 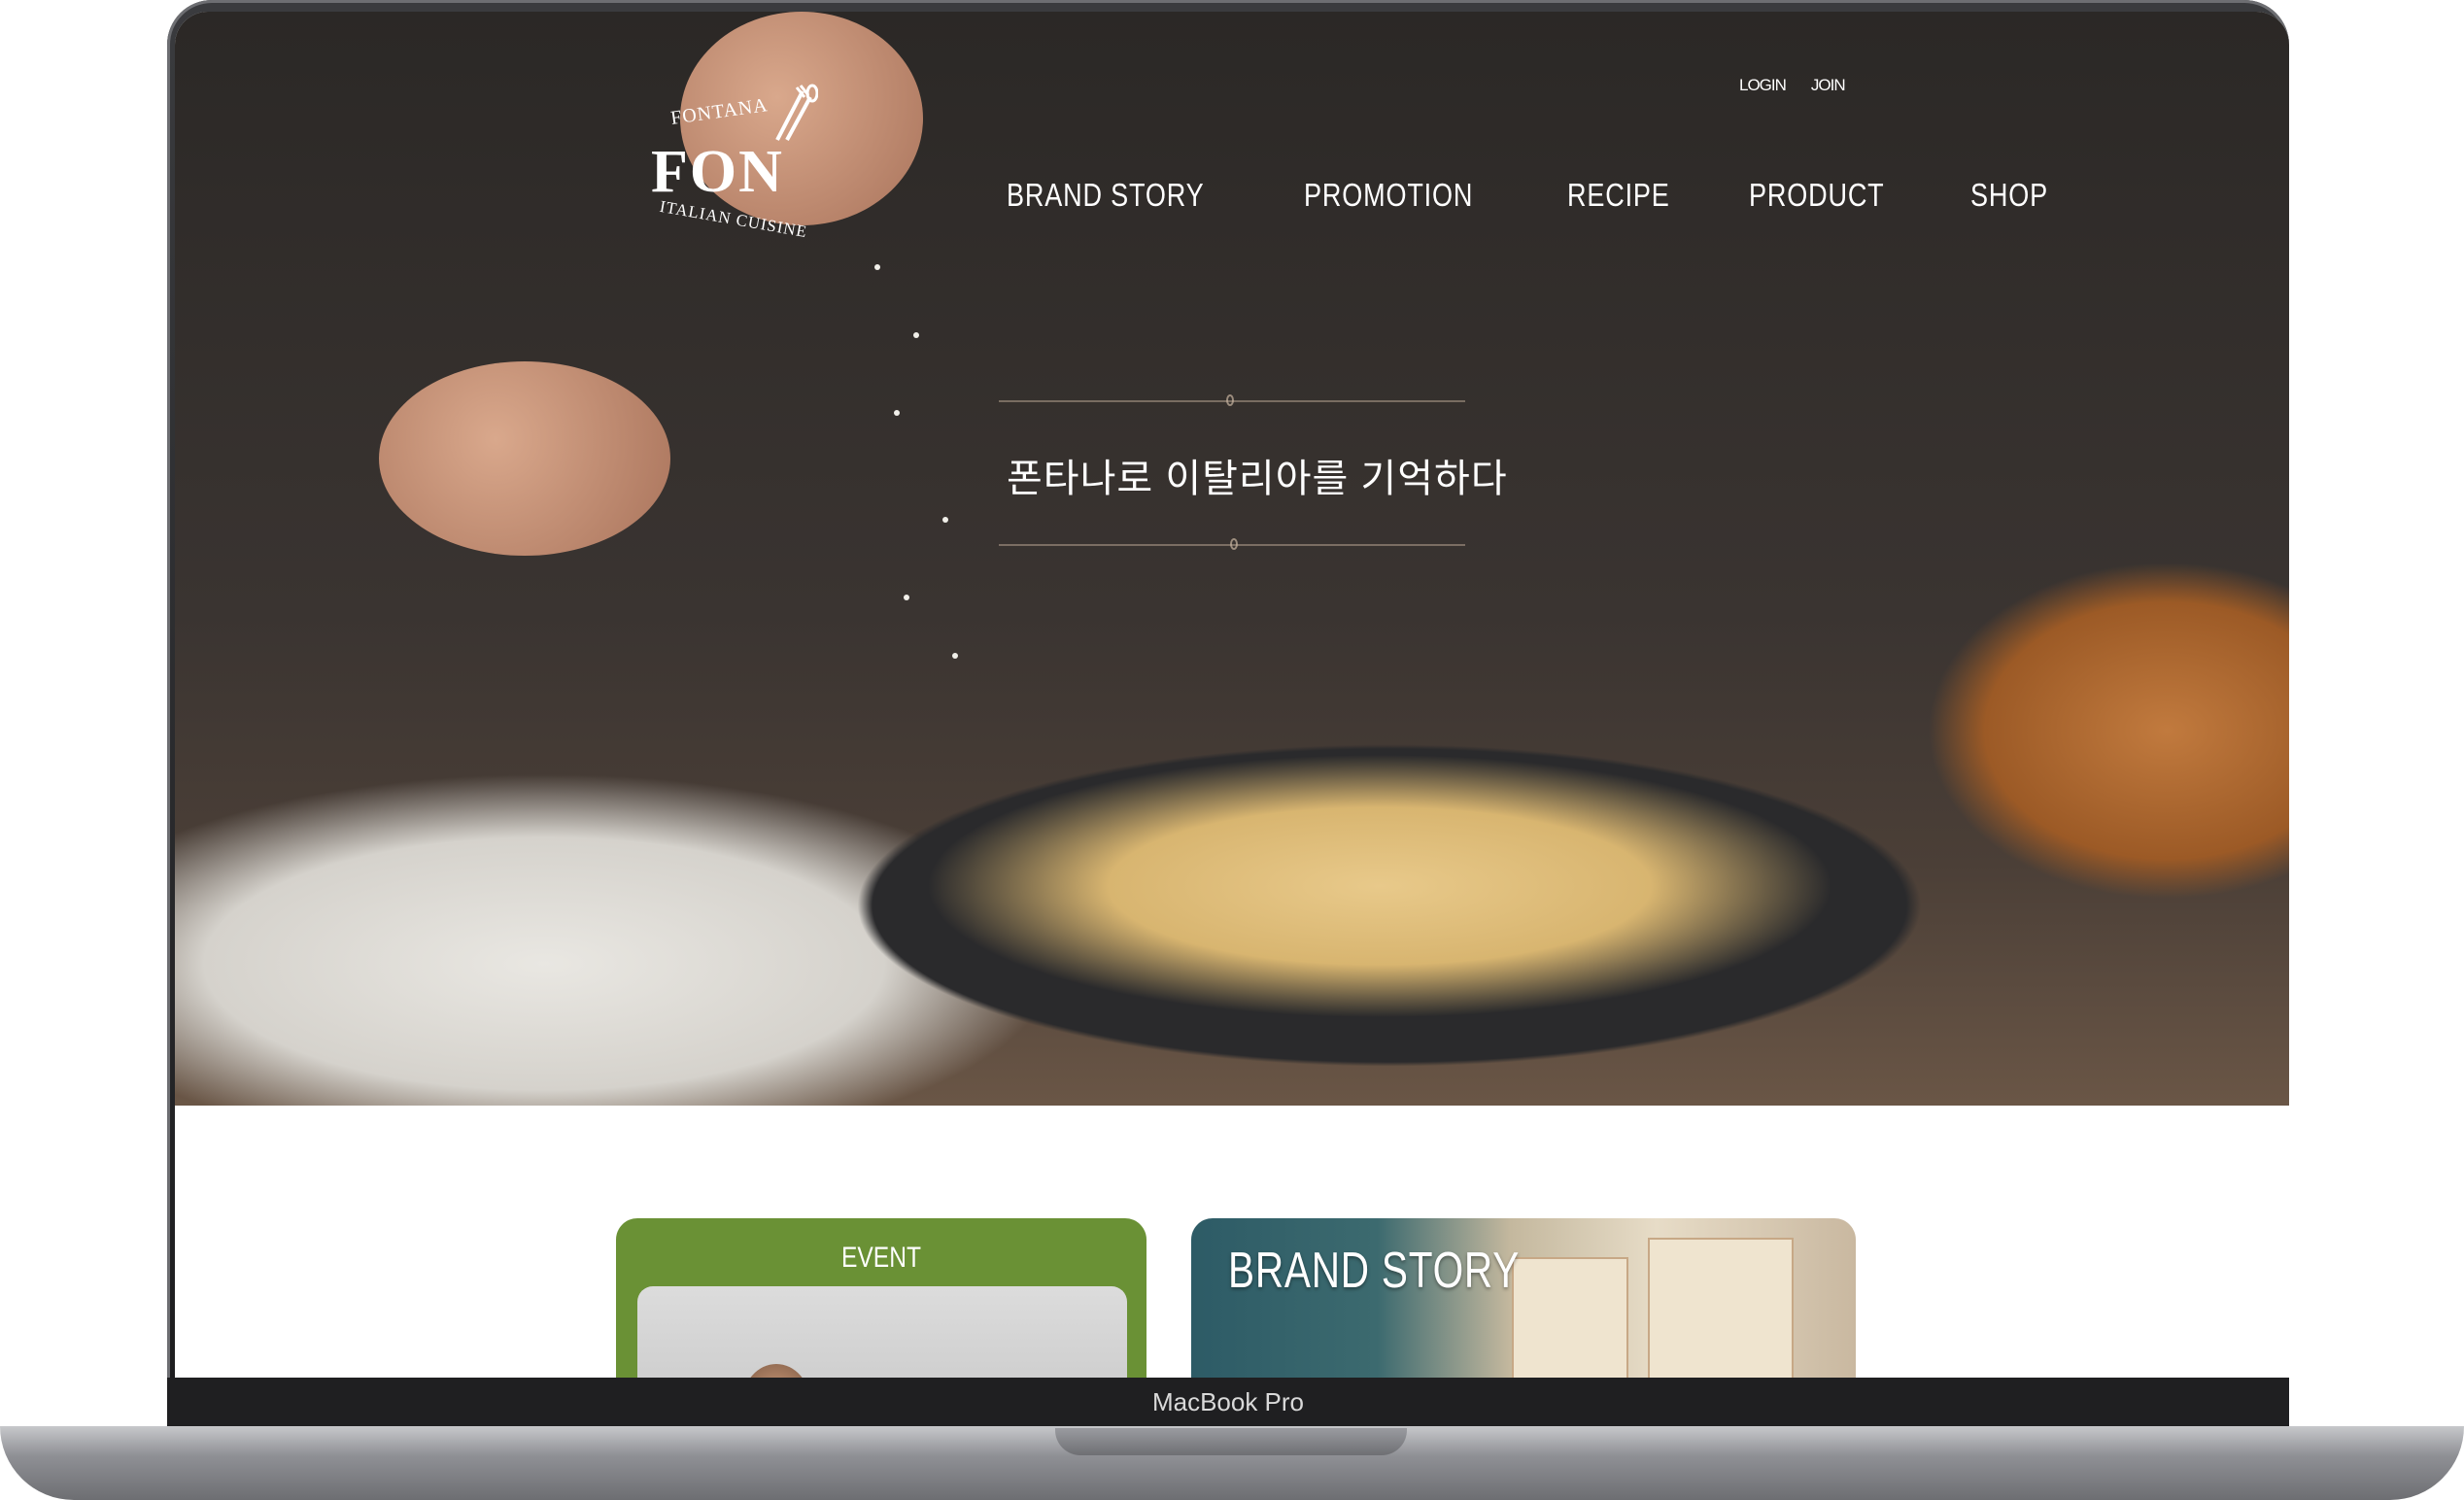 What do you see at coordinates (796, 113) in the screenshot?
I see `fork-spoon-icon` at bounding box center [796, 113].